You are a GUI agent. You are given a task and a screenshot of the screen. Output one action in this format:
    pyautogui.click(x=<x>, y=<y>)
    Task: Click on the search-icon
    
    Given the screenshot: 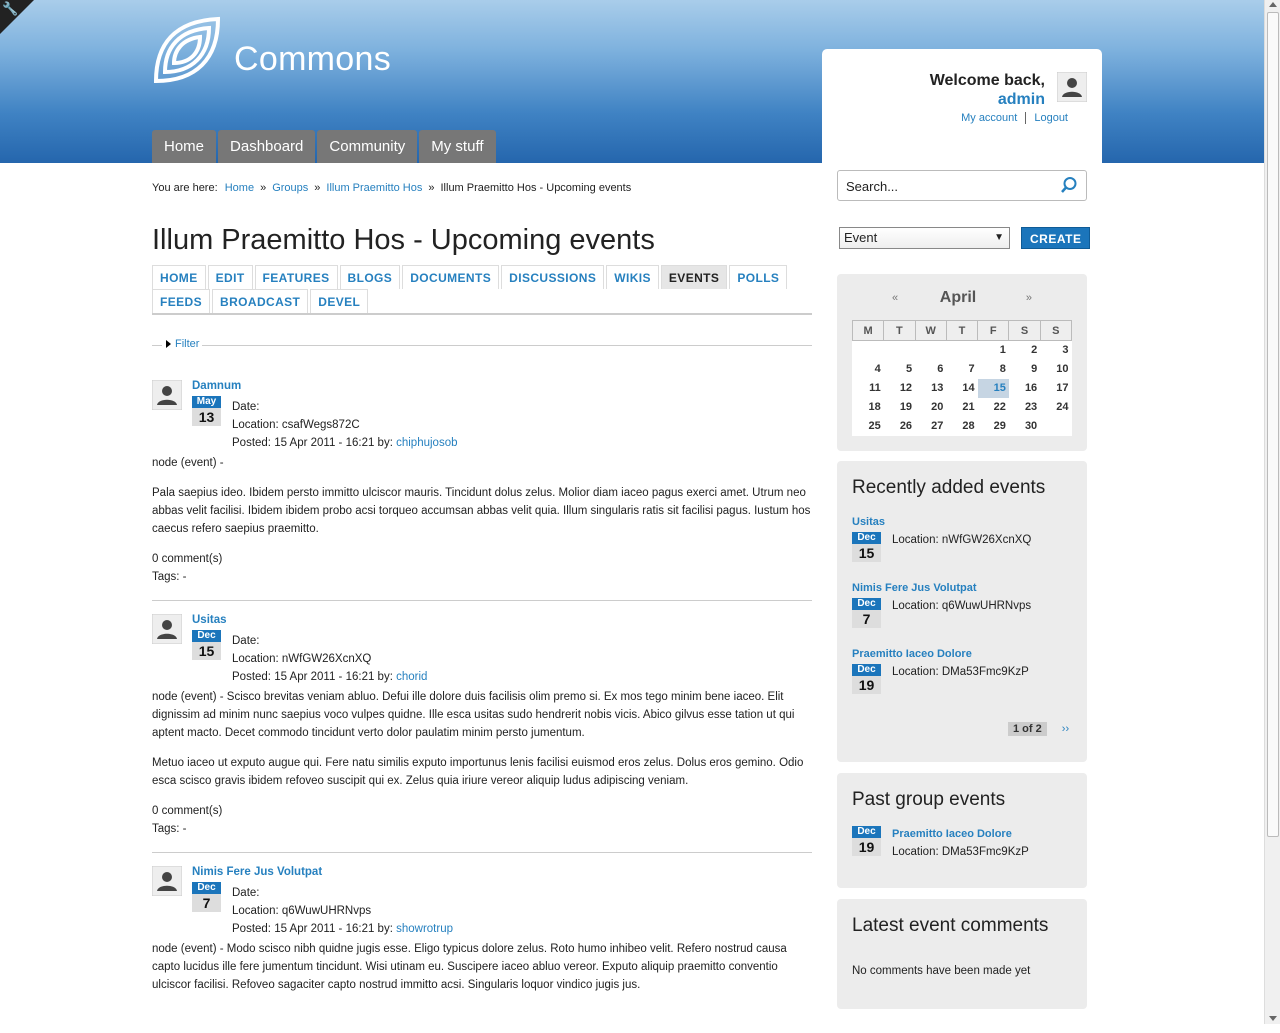 What is the action you would take?
    pyautogui.click(x=1069, y=185)
    